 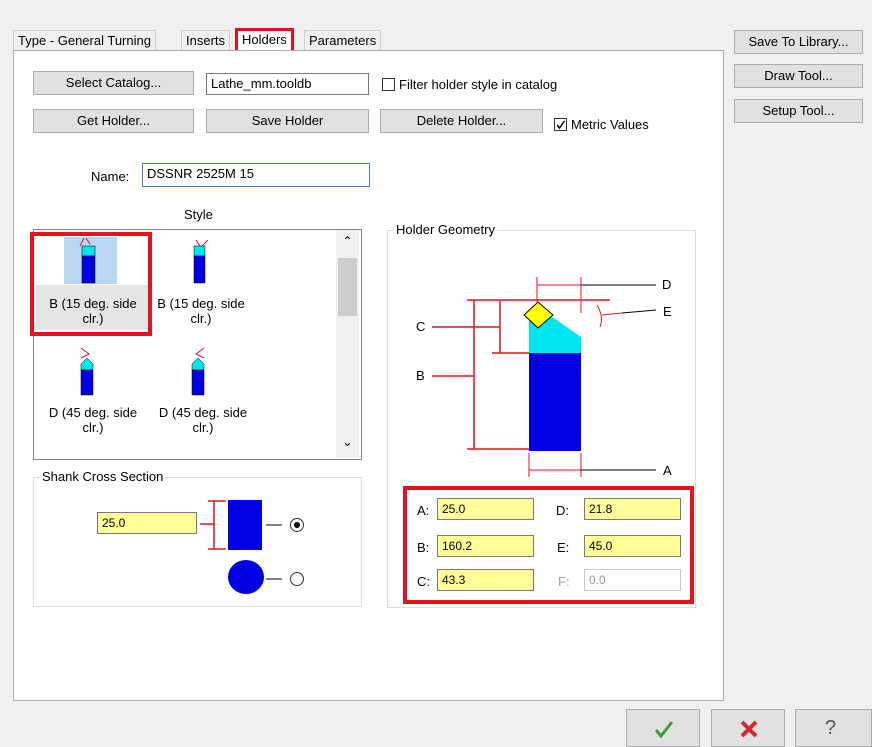 I want to click on metric-label: Metric Values, so click(x=610, y=124).